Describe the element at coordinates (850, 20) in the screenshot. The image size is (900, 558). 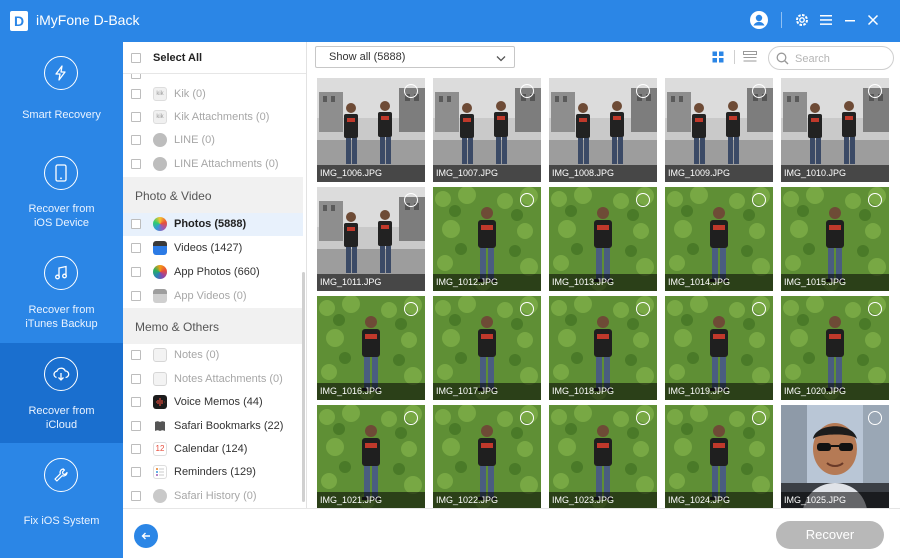
I see `minimize-icon` at that location.